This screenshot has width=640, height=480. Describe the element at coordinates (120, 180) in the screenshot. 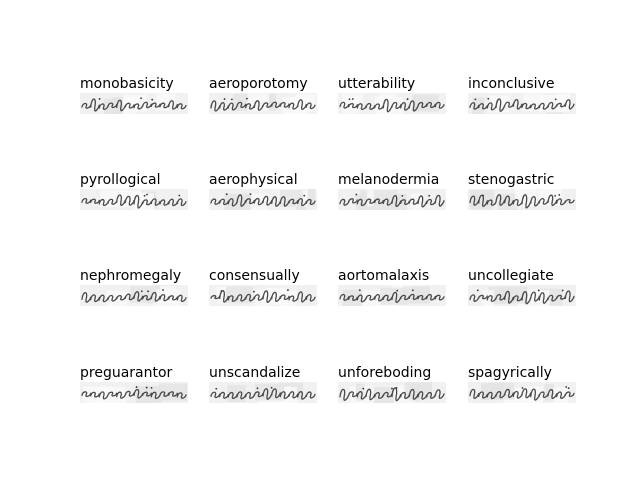

I see `sample-label: pyrollogical` at that location.